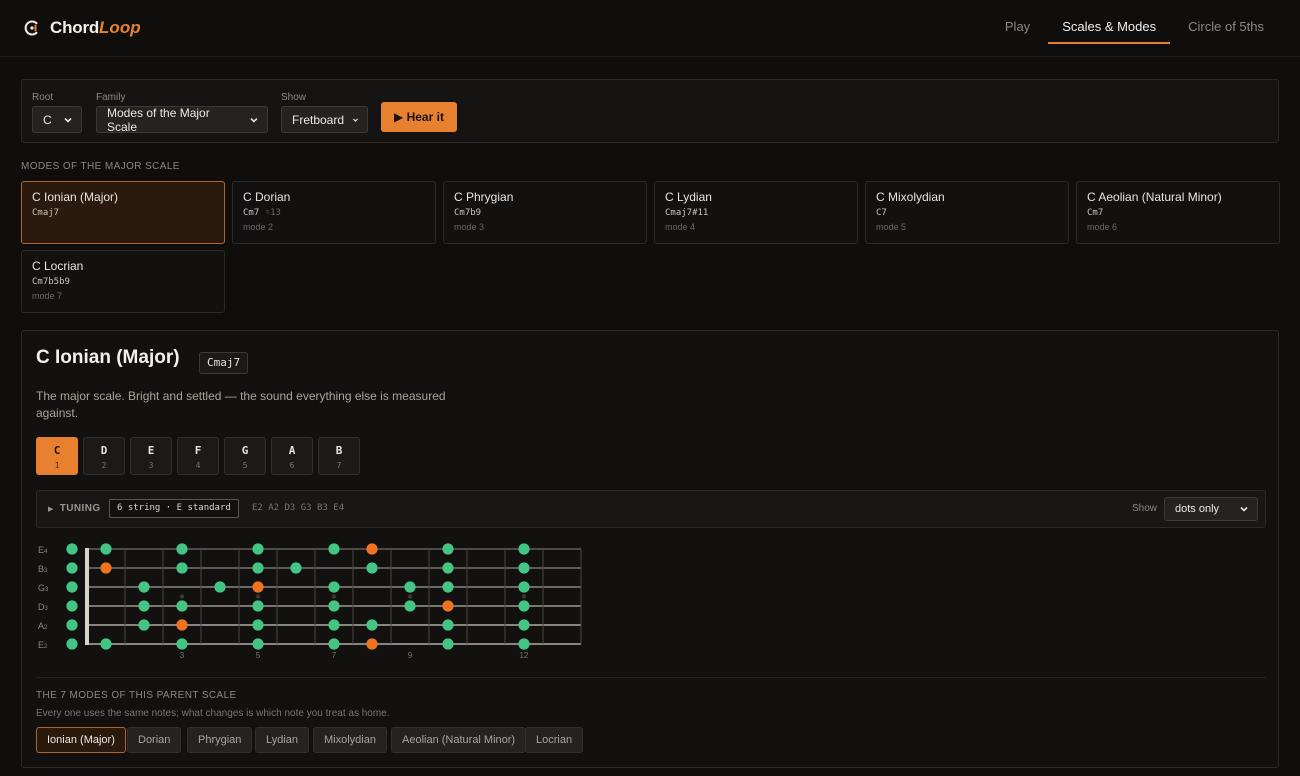 The image size is (1300, 776). I want to click on string-label: G3, so click(43, 588).